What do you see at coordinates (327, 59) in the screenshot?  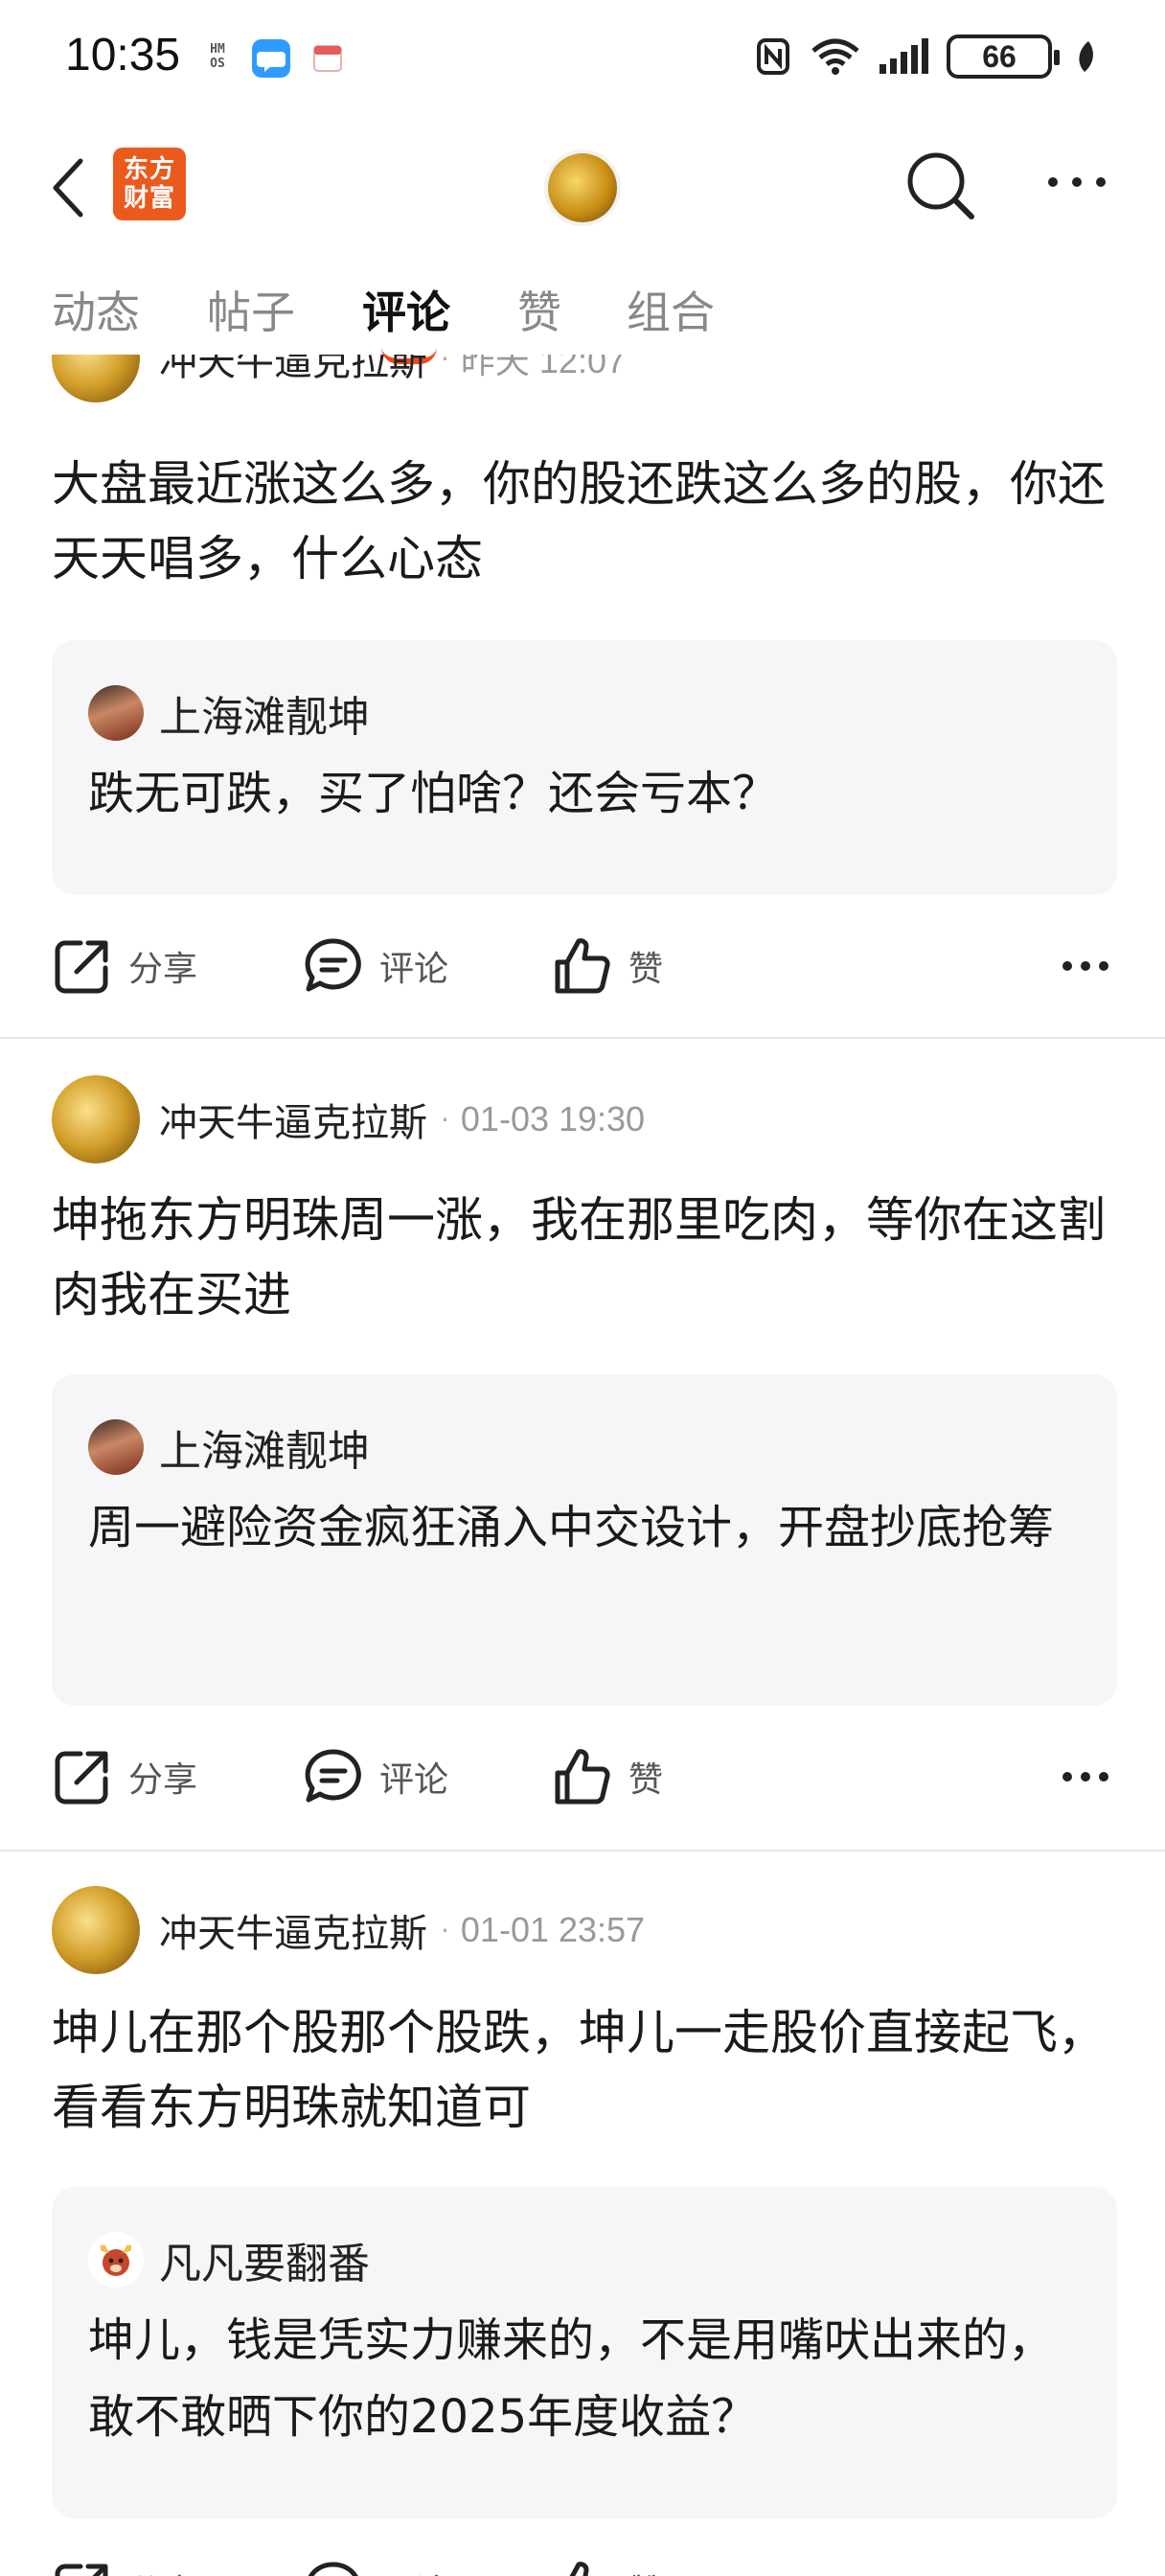 I see `calendar-app-icon` at bounding box center [327, 59].